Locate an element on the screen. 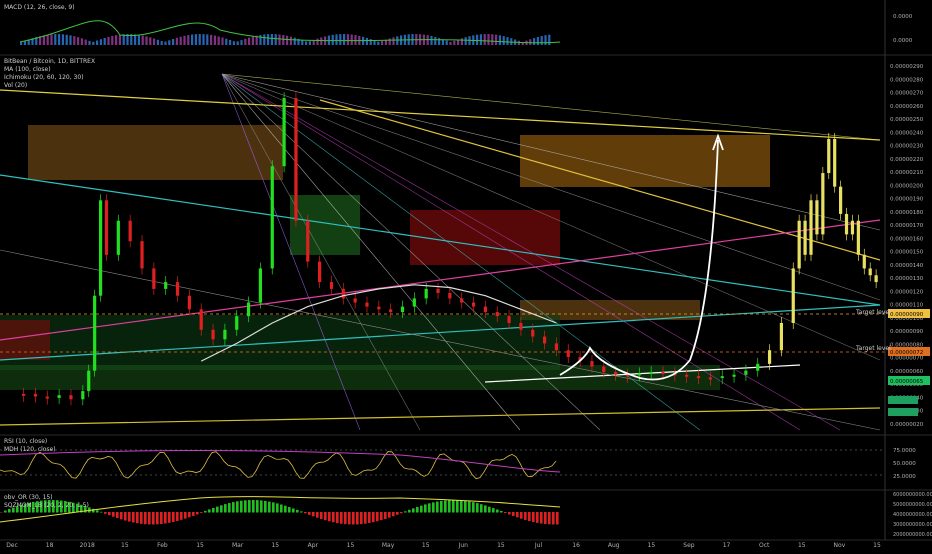  y-tick-label: 0.00000090 is located at coordinates (907, 332).